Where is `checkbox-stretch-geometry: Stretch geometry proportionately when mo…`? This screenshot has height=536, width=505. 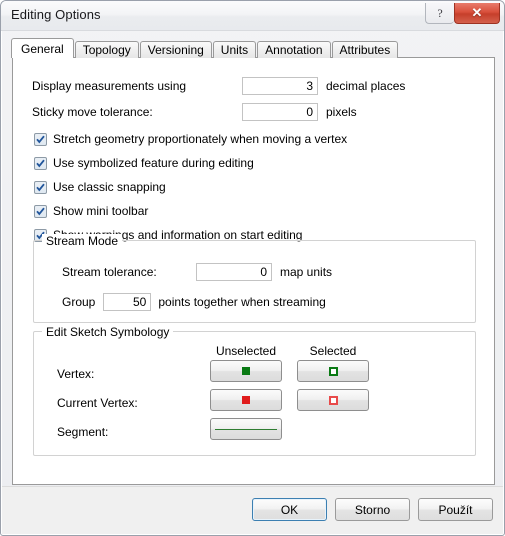 checkbox-stretch-geometry: Stretch geometry proportionately when mo… is located at coordinates (190, 139).